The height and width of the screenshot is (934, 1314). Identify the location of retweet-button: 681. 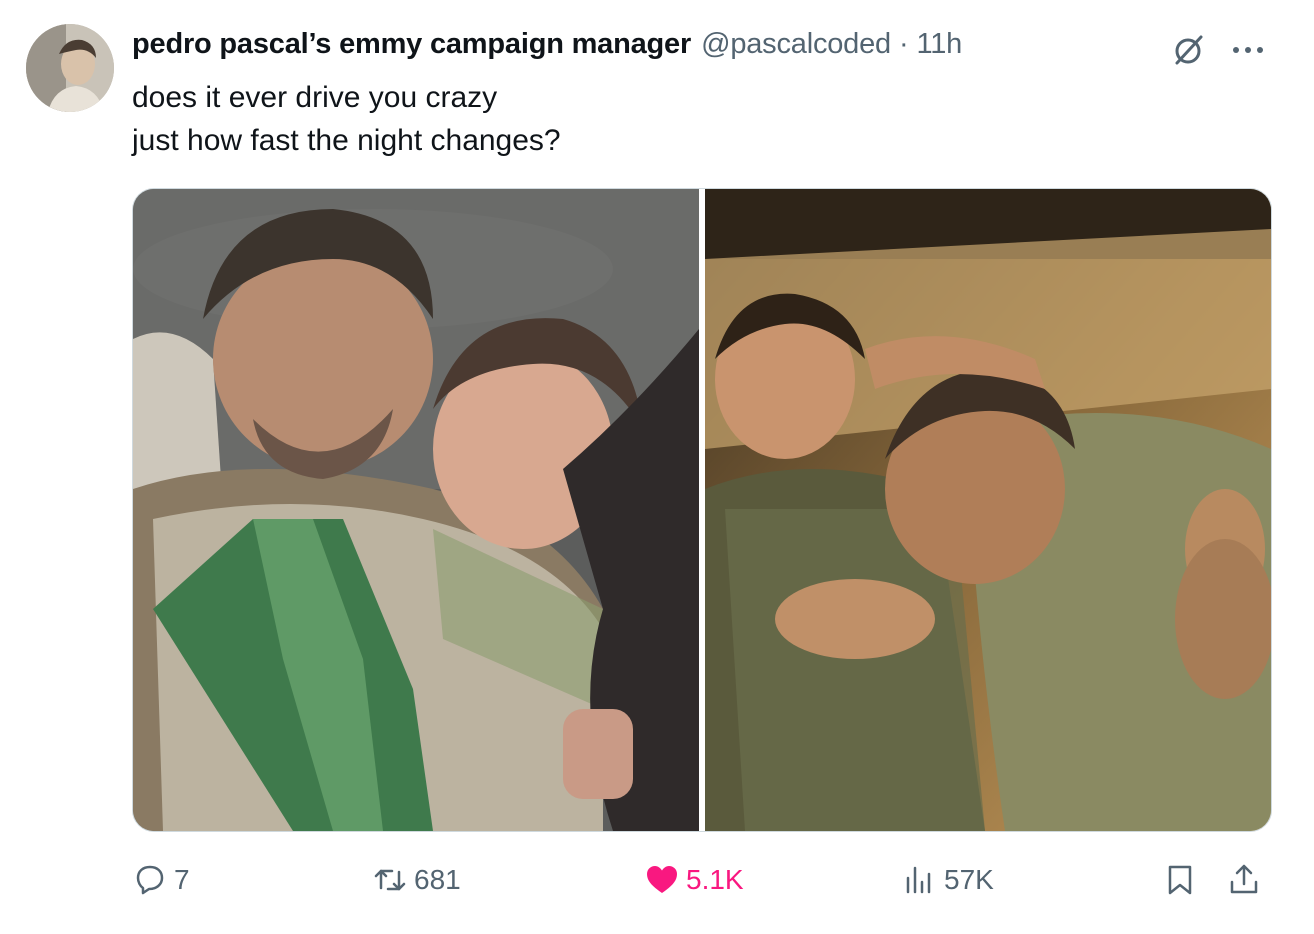
(416, 880).